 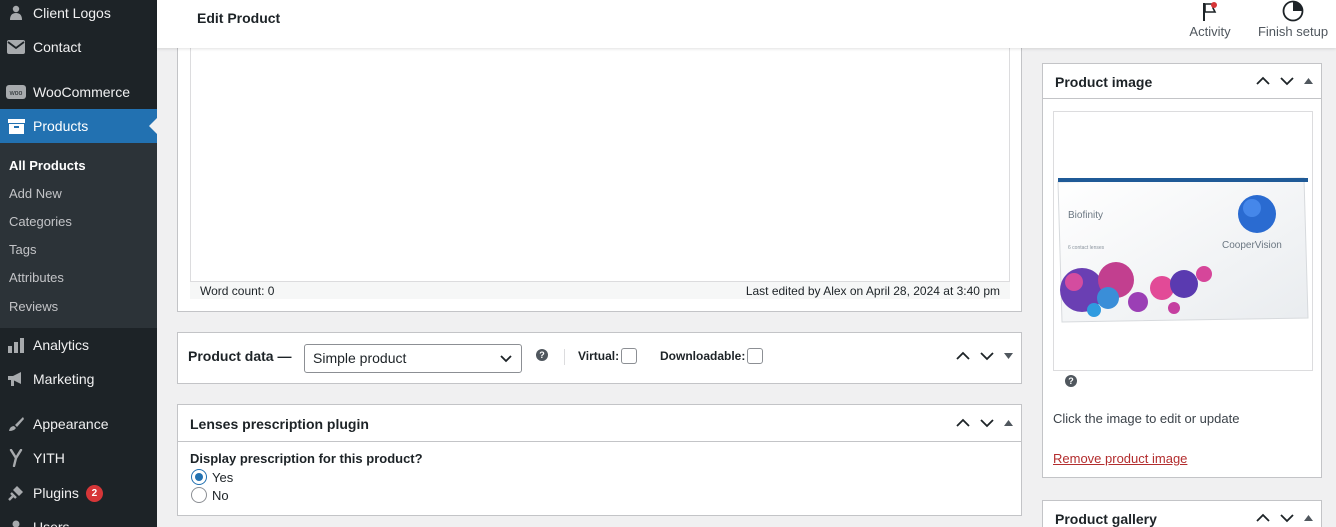 What do you see at coordinates (599, 423) in the screenshot?
I see `lenses-box-header: Lenses prescription plugin` at bounding box center [599, 423].